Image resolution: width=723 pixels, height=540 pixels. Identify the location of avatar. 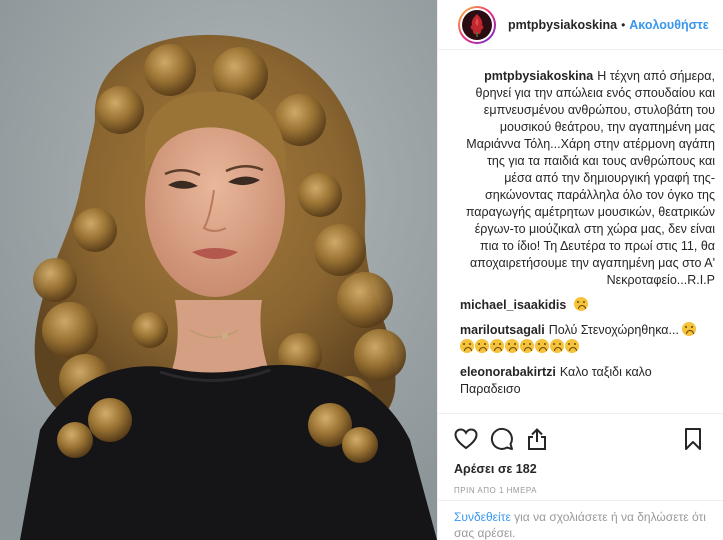
(477, 24).